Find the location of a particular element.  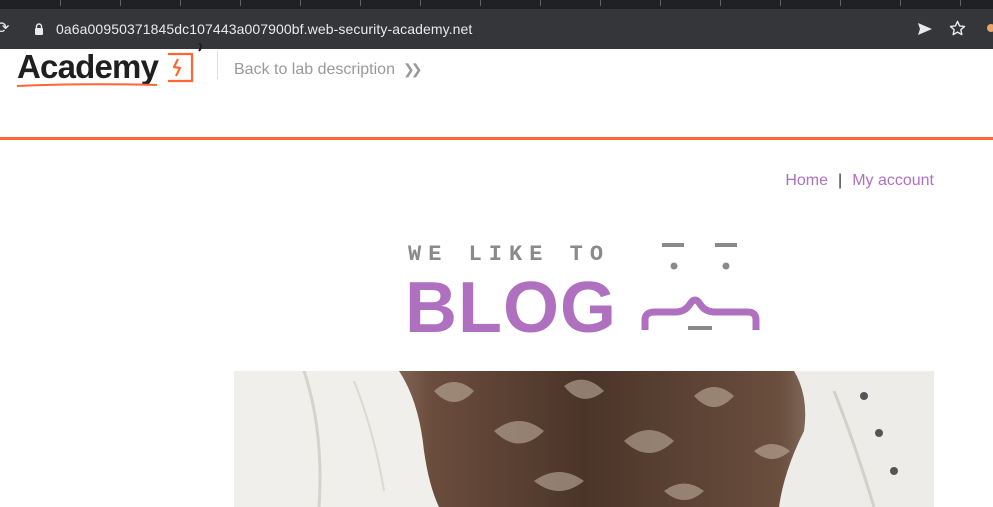

tab-strip is located at coordinates (496, 4).